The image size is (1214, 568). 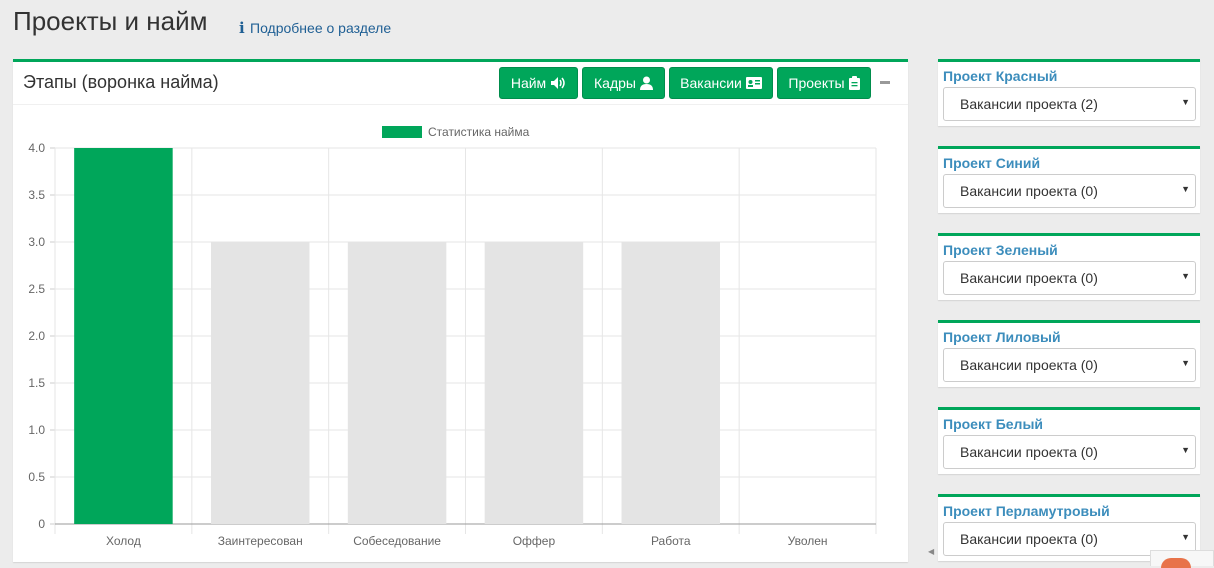 I want to click on projects-button: Проекты, so click(x=824, y=83).